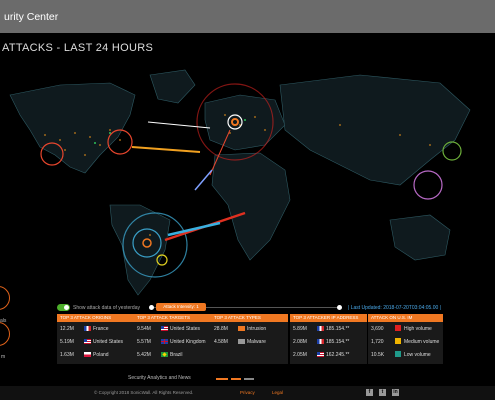  Describe the element at coordinates (328, 318) in the screenshot. I see `panel-ips-title: TOP 3 ATTACKER IP ADDRESS` at that location.